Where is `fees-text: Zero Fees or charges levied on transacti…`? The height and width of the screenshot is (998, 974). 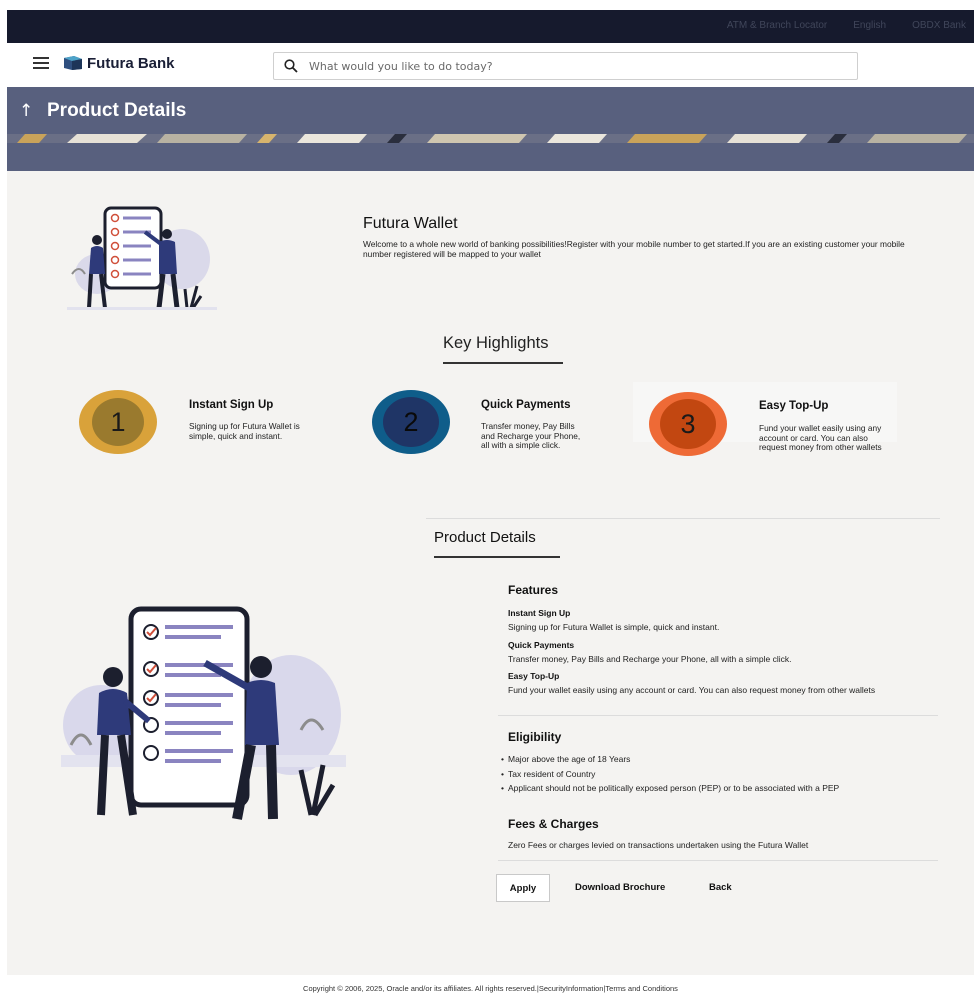 fees-text: Zero Fees or charges levied on transacti… is located at coordinates (658, 845).